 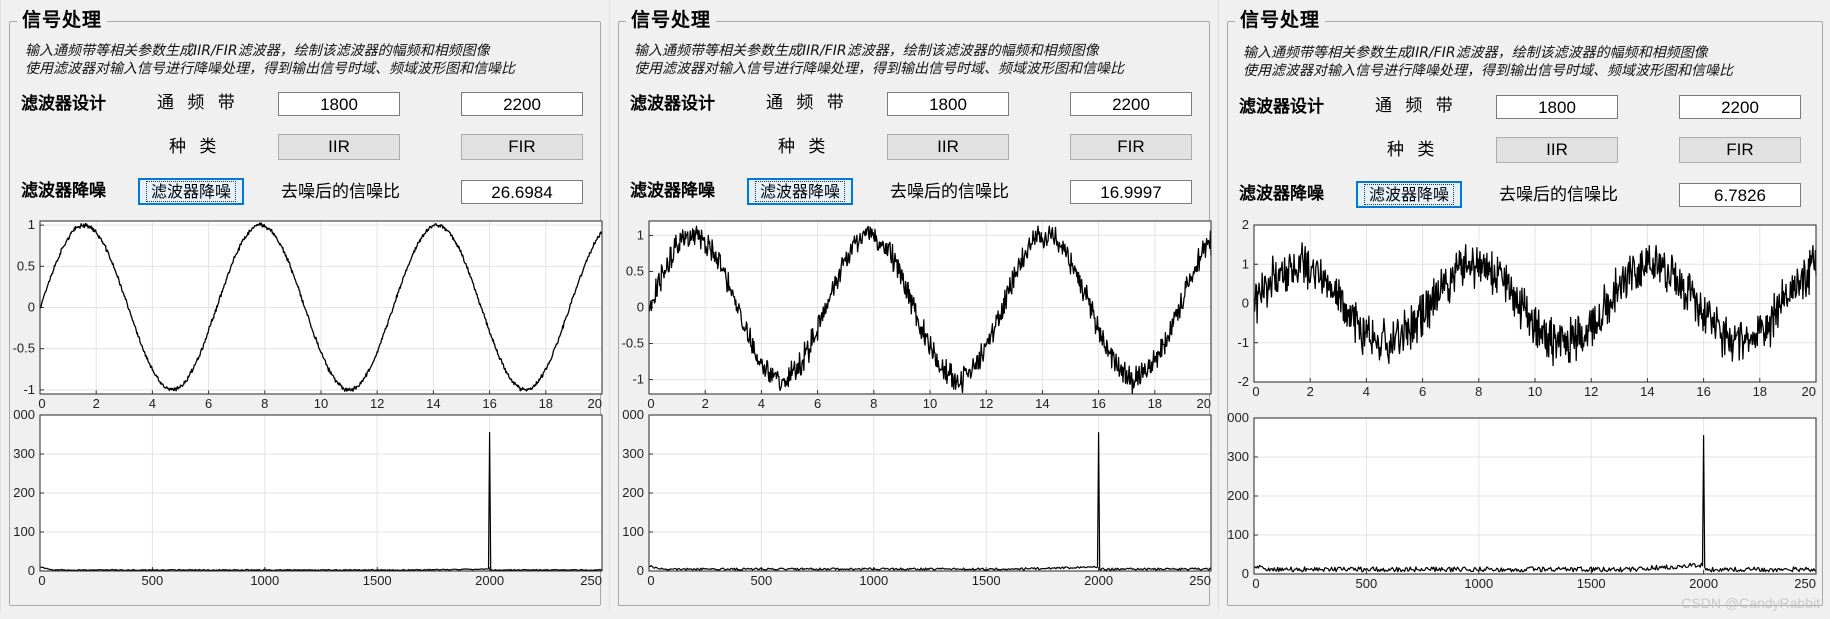 What do you see at coordinates (1245, 224) in the screenshot?
I see `y-tick-label: 2` at bounding box center [1245, 224].